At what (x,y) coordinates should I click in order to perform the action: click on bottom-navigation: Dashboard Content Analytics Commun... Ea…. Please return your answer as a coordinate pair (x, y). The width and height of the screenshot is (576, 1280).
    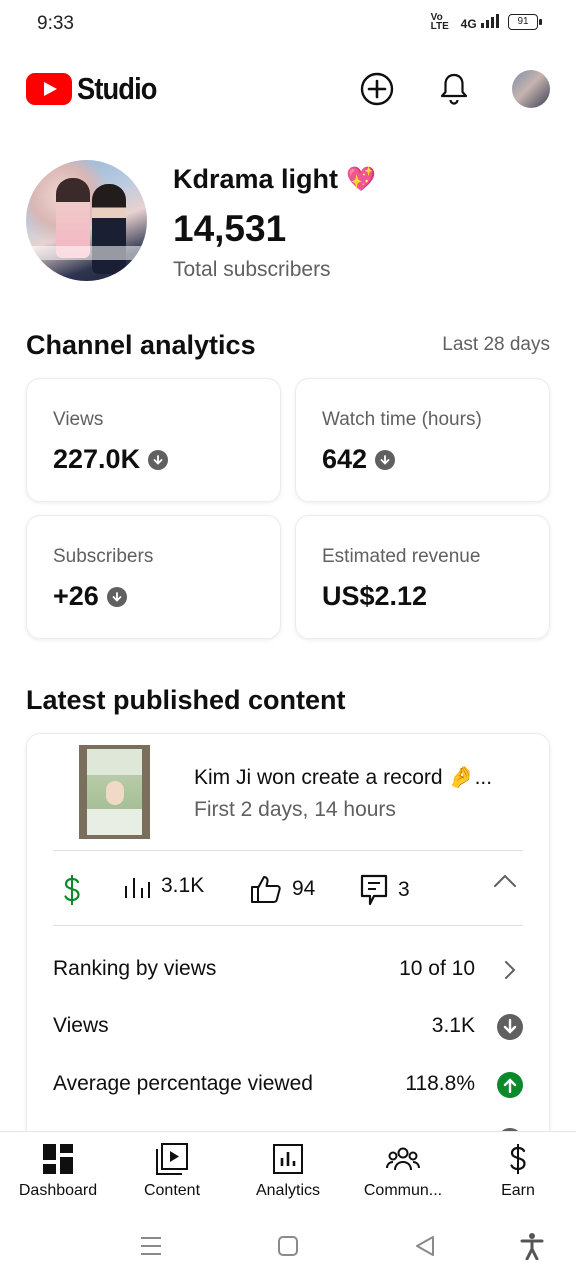
    Looking at the image, I should click on (288, 1171).